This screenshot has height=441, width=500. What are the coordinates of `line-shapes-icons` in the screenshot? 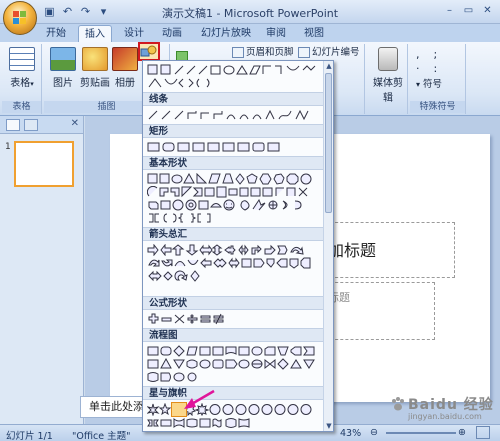 It's located at (228, 115).